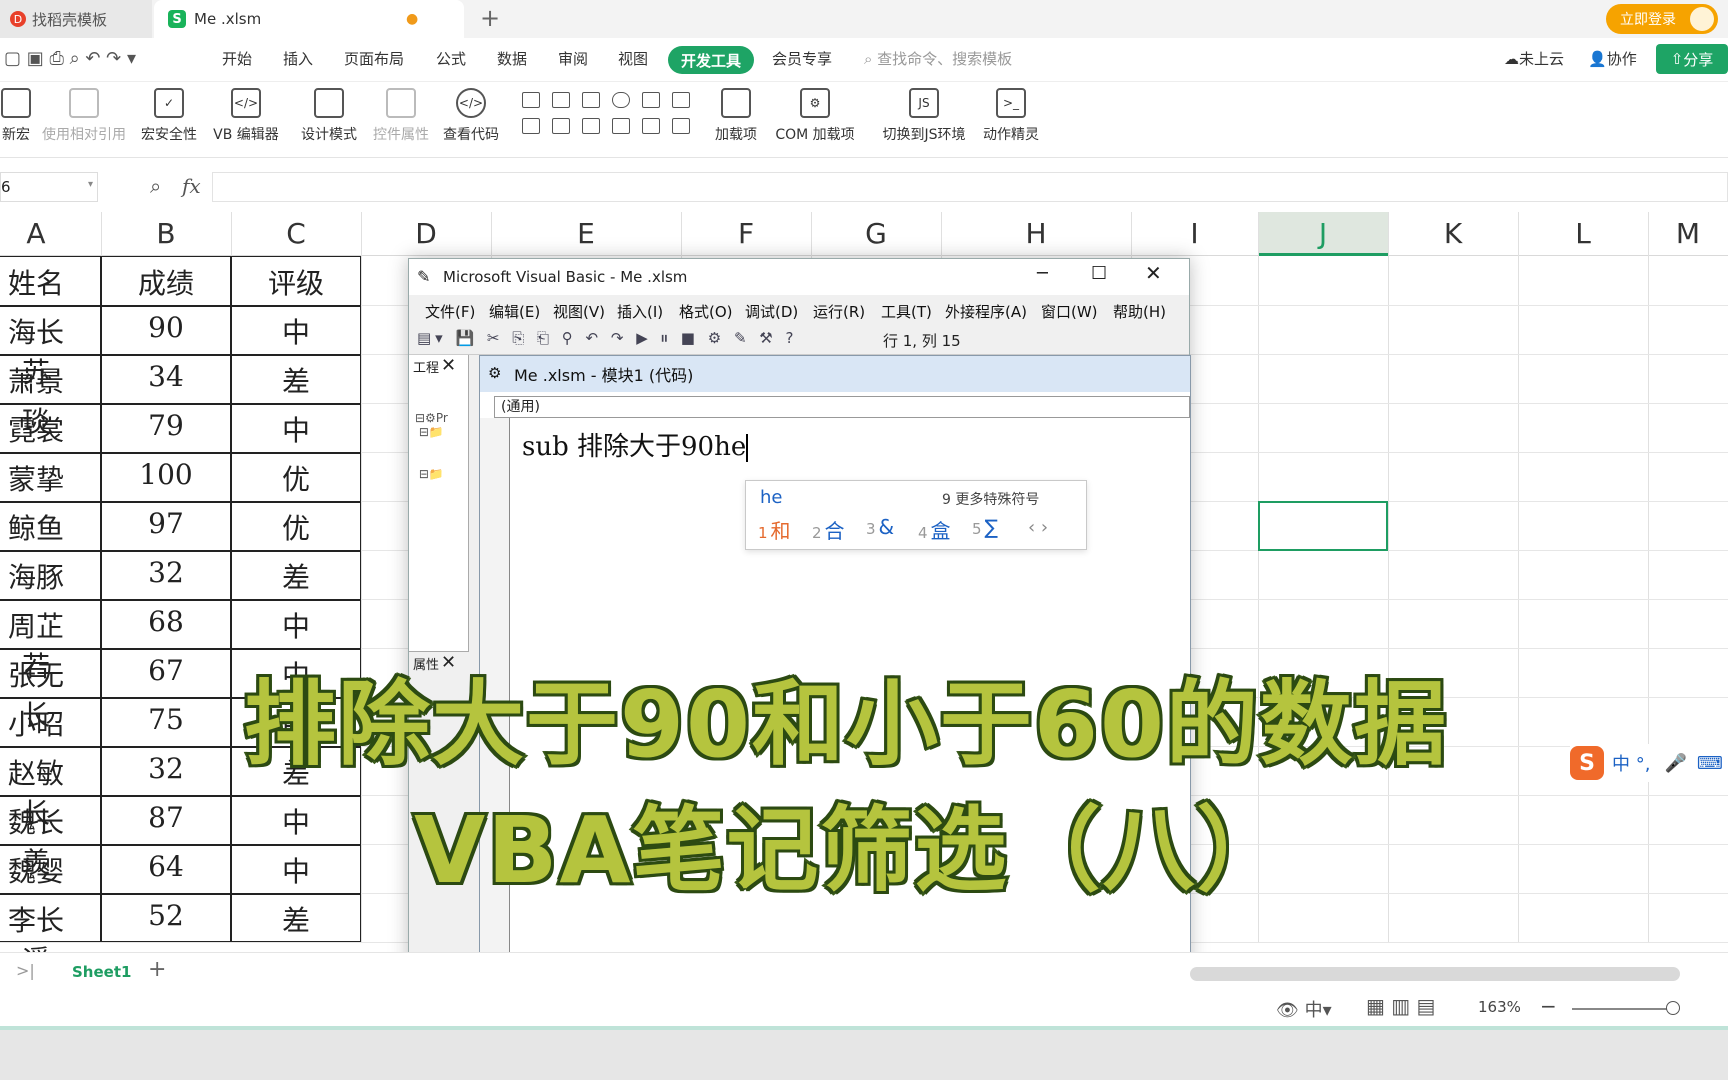 The height and width of the screenshot is (1080, 1728). What do you see at coordinates (1692, 59) in the screenshot?
I see `share-button: ⇧ 分享` at bounding box center [1692, 59].